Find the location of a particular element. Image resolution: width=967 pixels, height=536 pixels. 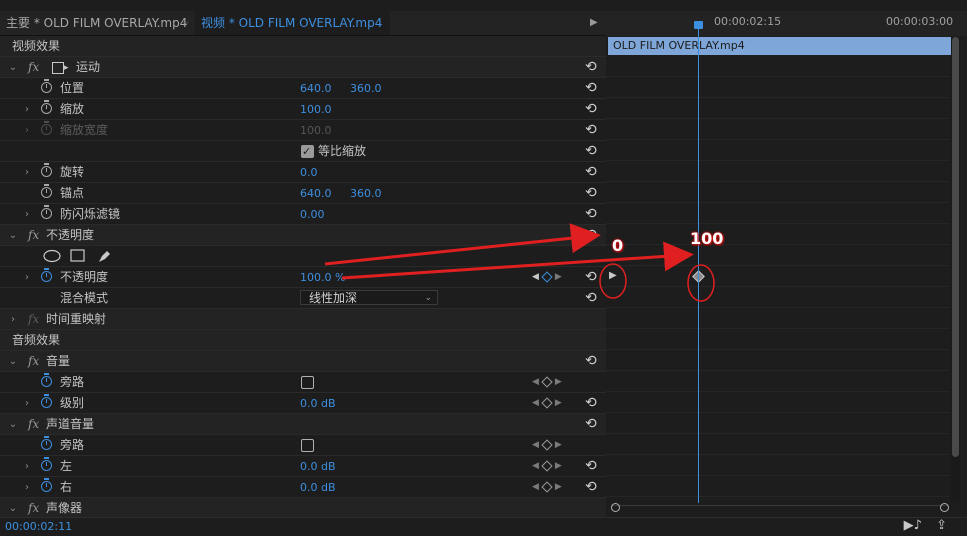

export-icon: ⇪ is located at coordinates (941, 525).